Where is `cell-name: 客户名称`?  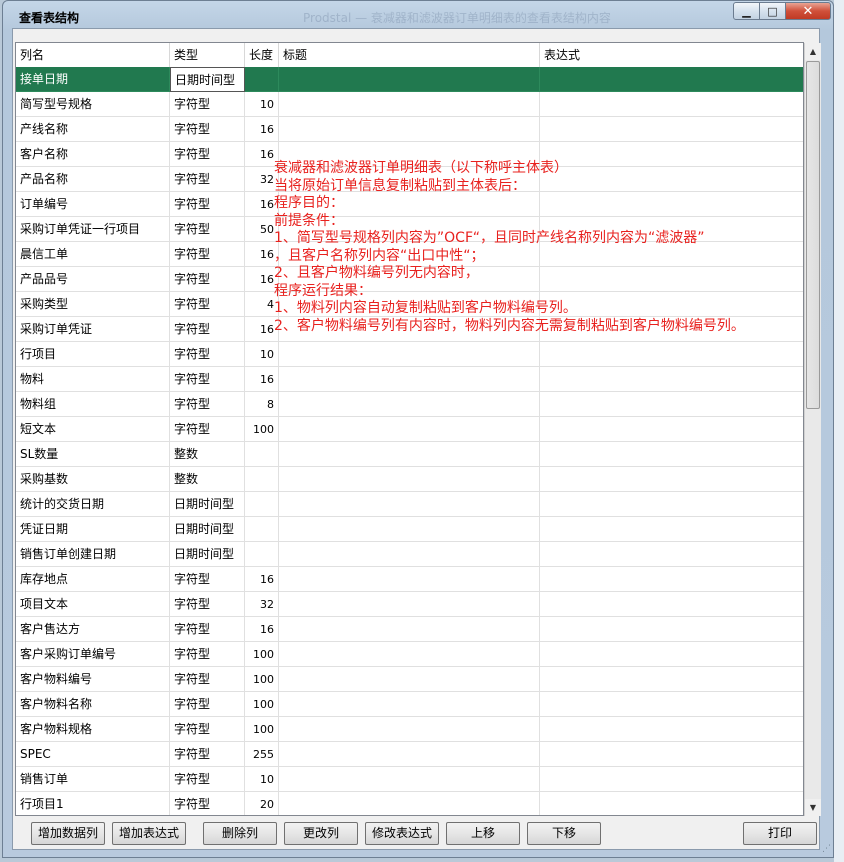
cell-name: 客户名称 is located at coordinates (93, 154).